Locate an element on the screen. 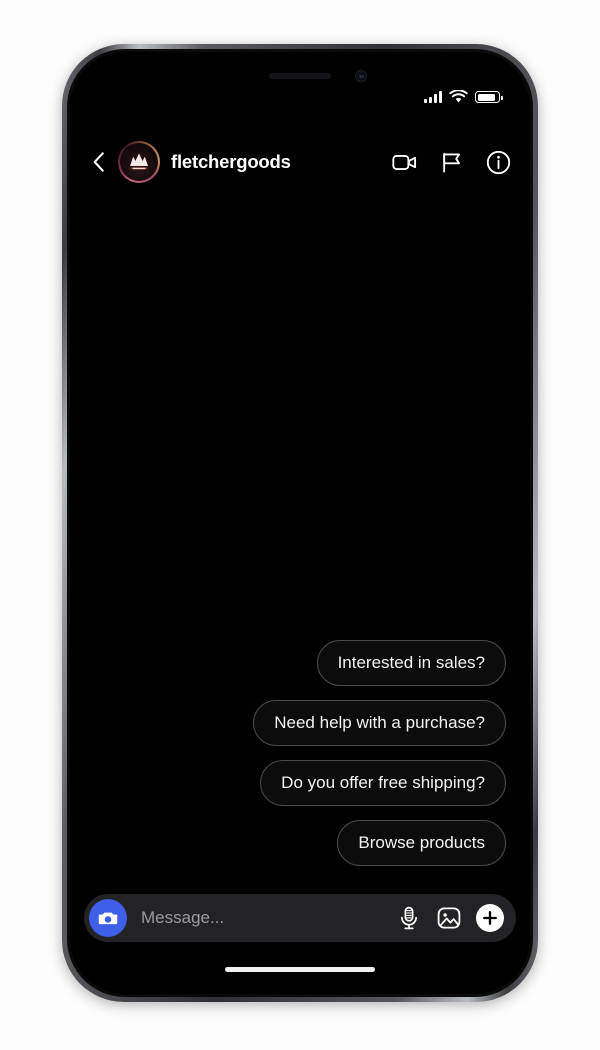  quick-reply-button: Need help with a purchase? is located at coordinates (379, 723).